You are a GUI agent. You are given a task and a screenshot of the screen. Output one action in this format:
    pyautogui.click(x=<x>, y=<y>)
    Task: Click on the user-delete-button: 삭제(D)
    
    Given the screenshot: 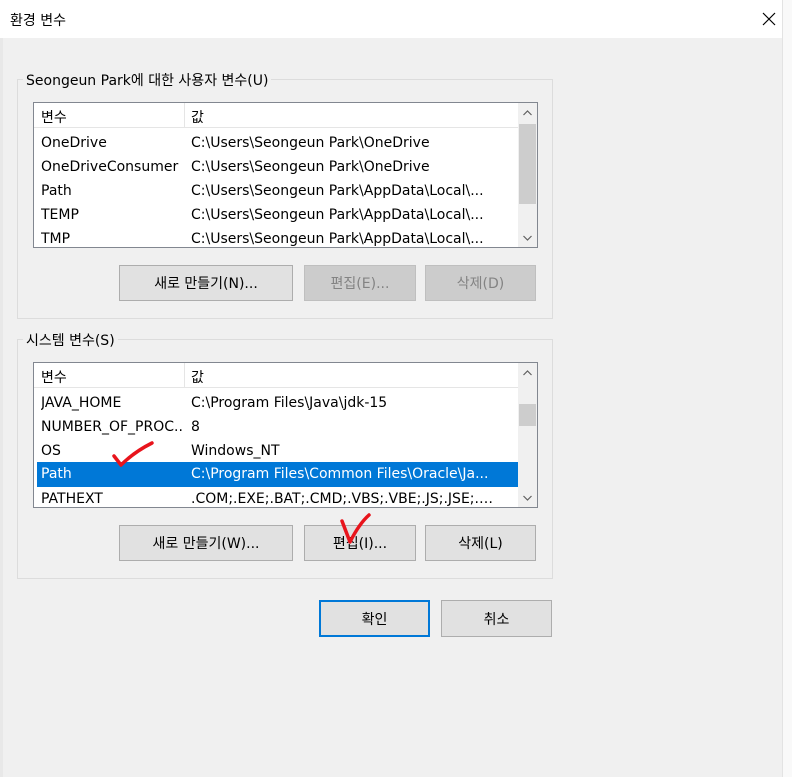 What is the action you would take?
    pyautogui.click(x=480, y=283)
    